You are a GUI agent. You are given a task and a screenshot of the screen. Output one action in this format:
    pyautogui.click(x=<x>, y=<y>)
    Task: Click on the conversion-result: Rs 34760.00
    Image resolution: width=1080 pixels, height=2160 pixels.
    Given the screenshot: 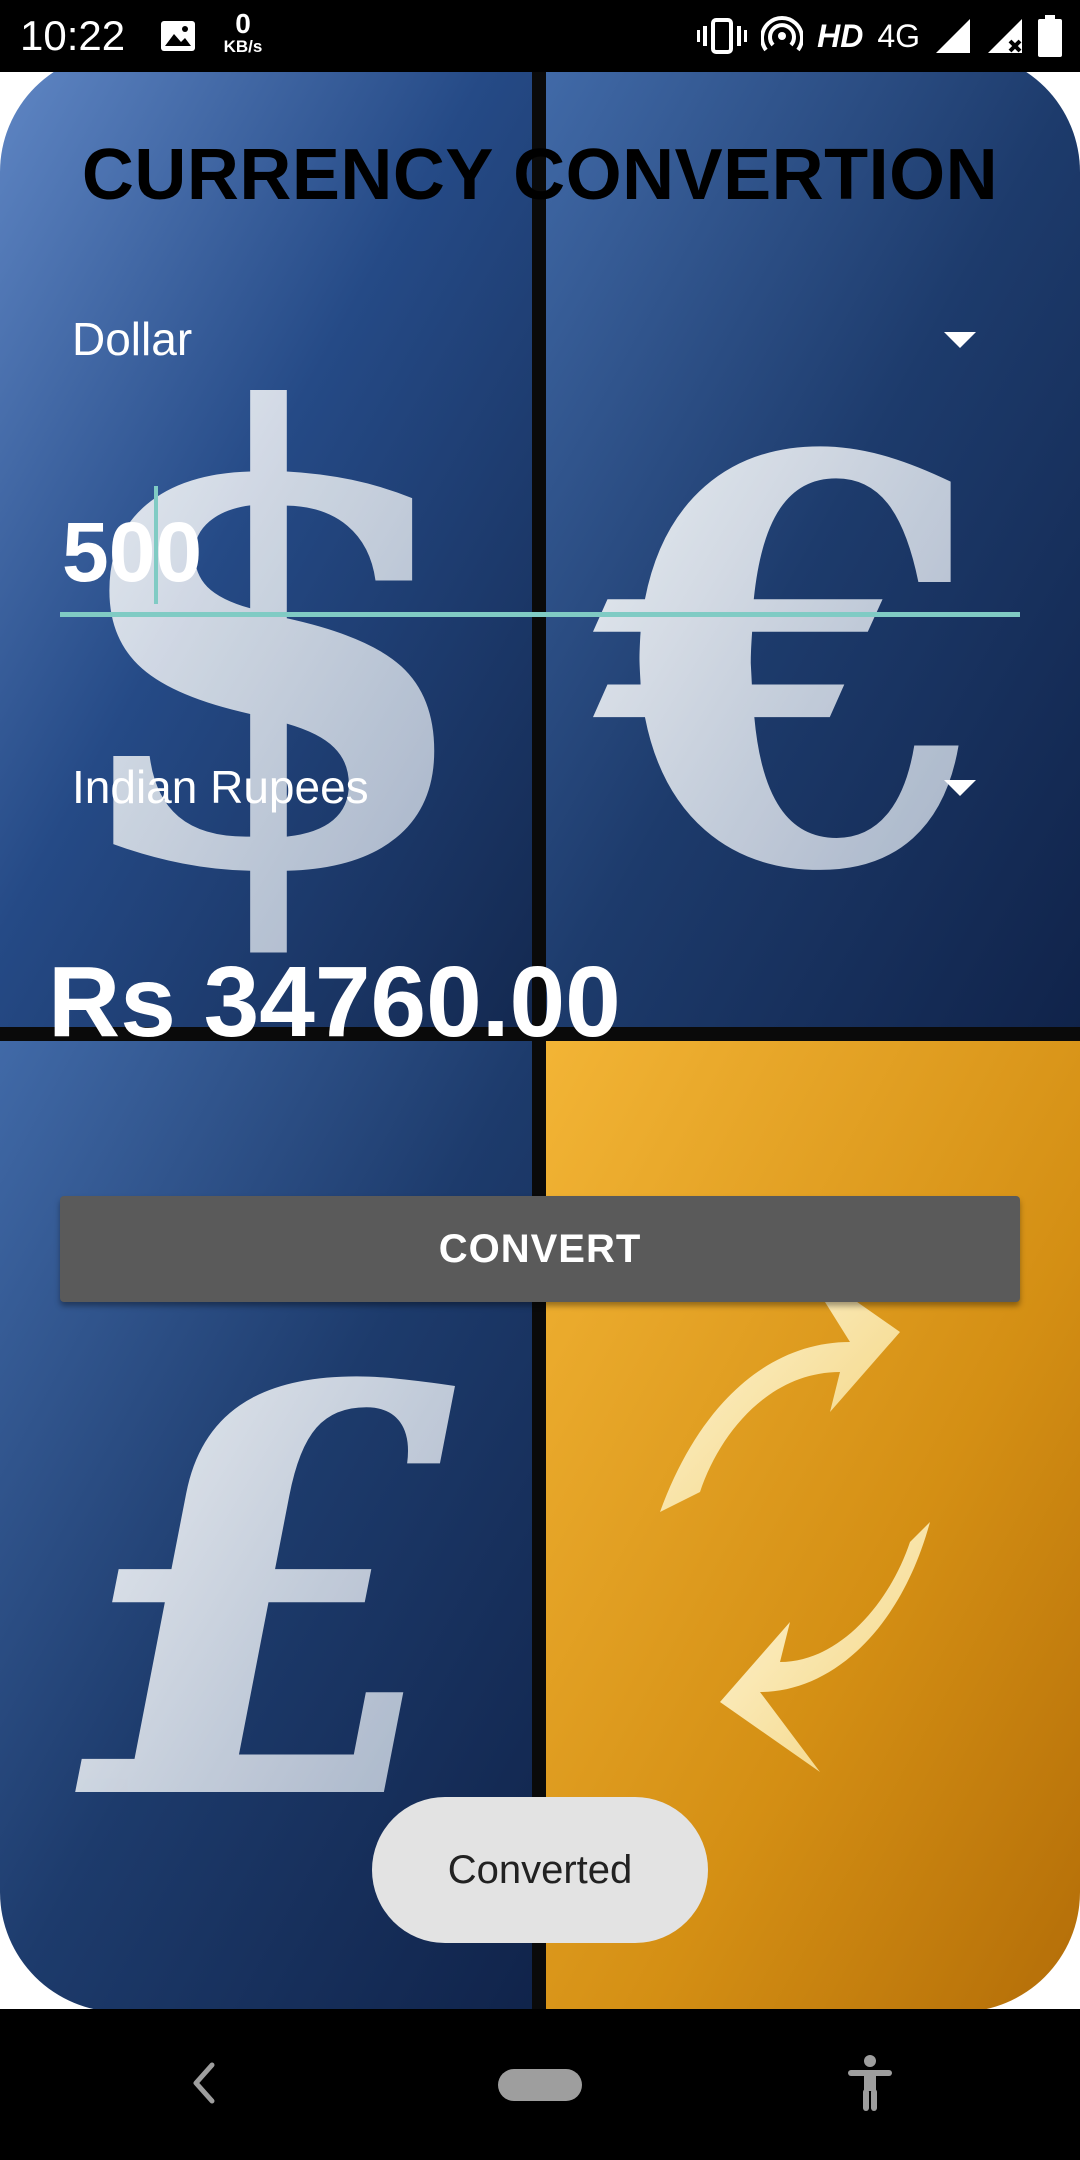 What is the action you would take?
    pyautogui.click(x=334, y=1002)
    